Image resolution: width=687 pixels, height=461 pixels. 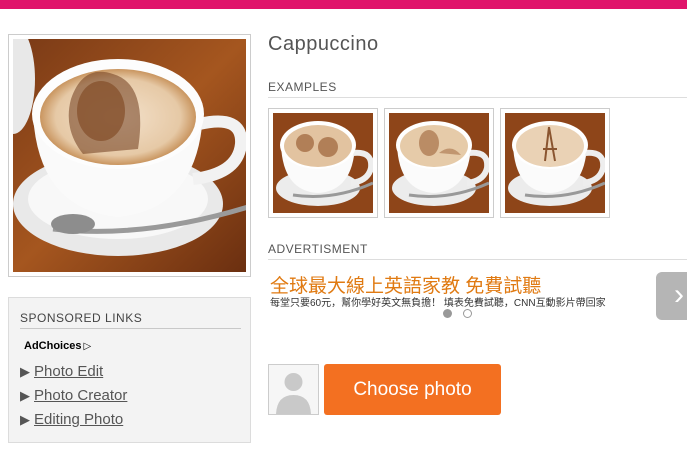 What do you see at coordinates (81, 395) in the screenshot?
I see `sponsored-link-label: Photo Creator` at bounding box center [81, 395].